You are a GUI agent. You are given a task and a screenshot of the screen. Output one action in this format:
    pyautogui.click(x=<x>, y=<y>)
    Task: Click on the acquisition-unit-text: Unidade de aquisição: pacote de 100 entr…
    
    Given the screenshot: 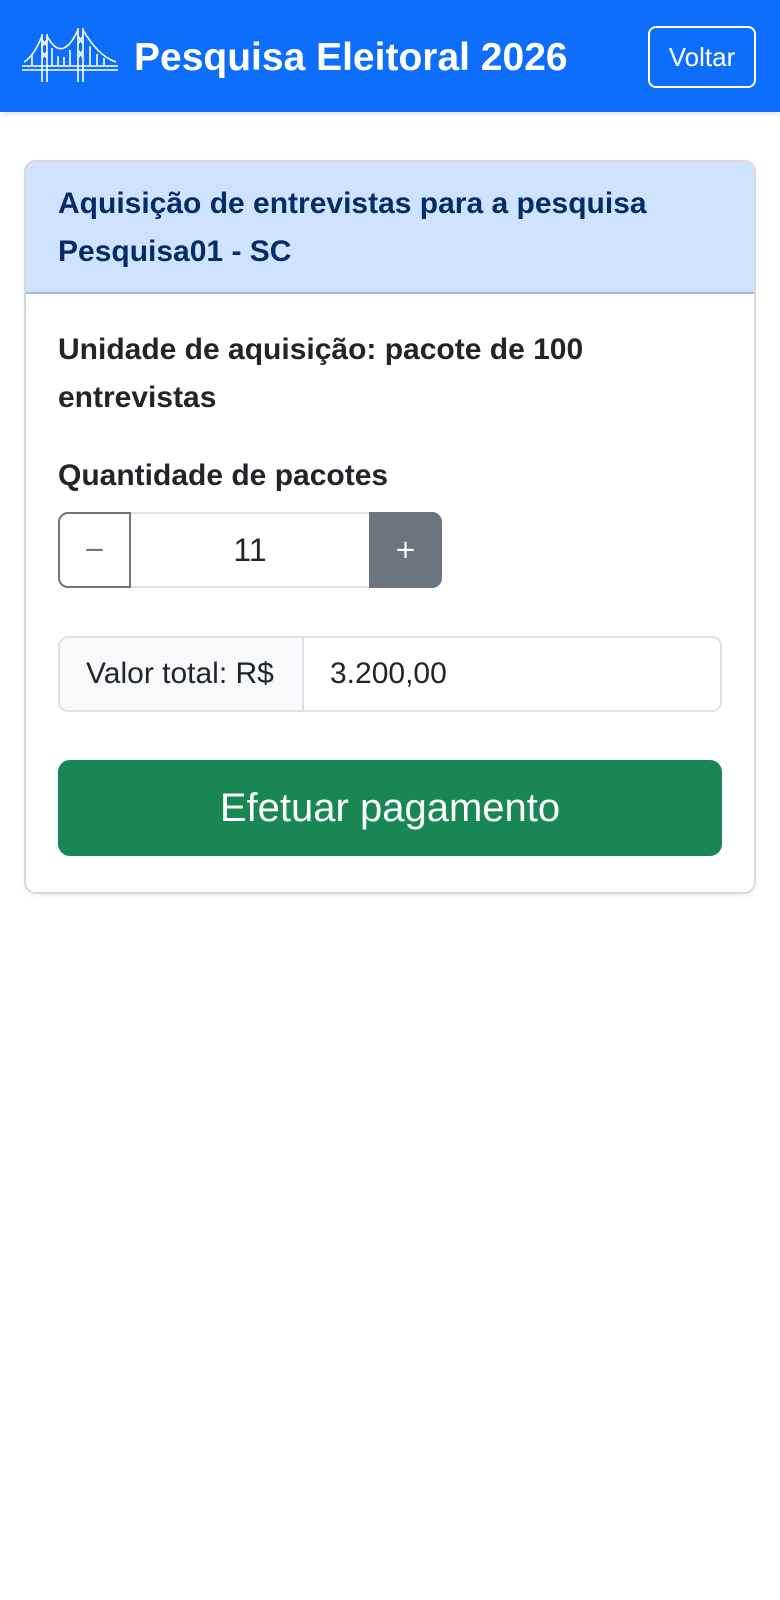 What is the action you would take?
    pyautogui.click(x=321, y=373)
    